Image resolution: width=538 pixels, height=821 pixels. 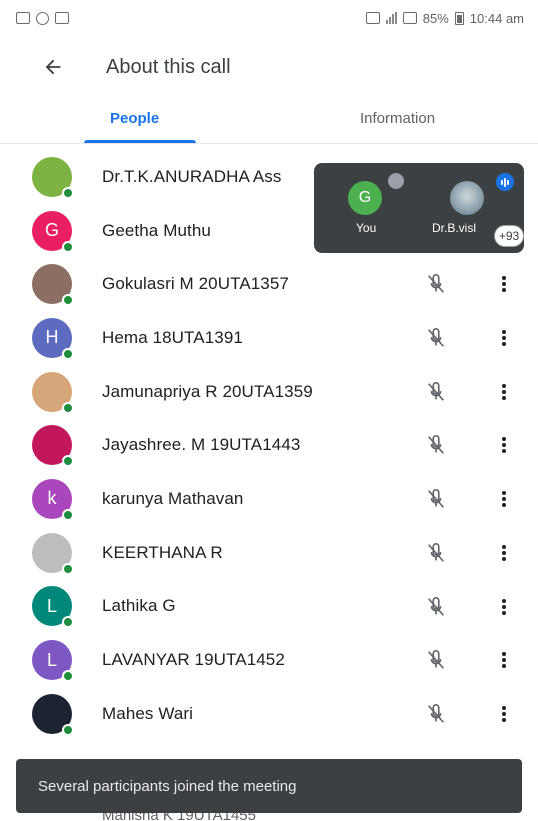 I want to click on avatar-letter: k, so click(x=52, y=498).